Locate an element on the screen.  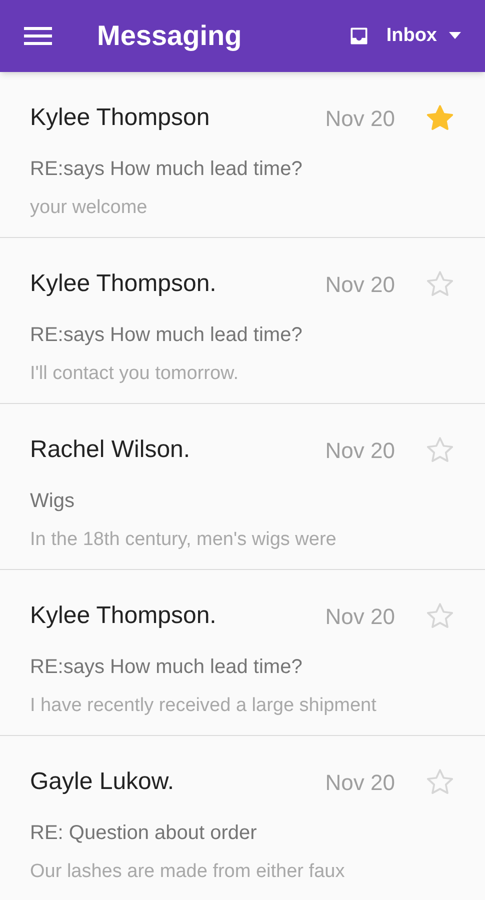
message-subject: Wigs is located at coordinates (52, 501).